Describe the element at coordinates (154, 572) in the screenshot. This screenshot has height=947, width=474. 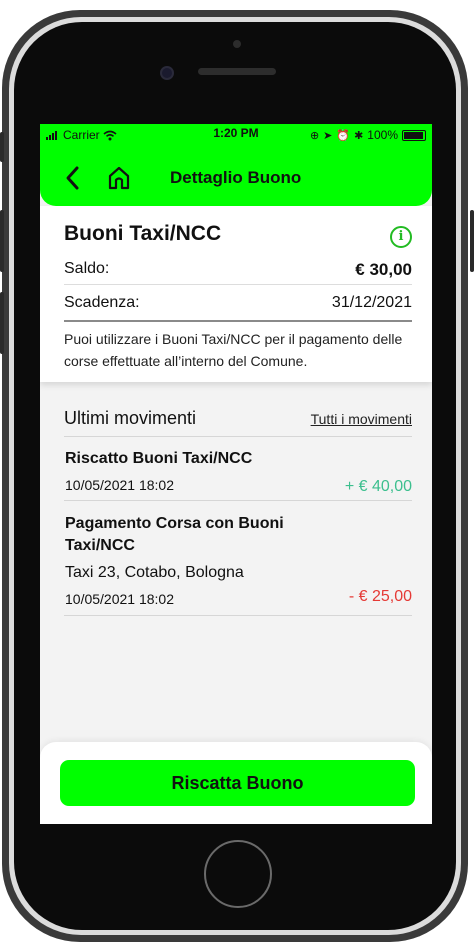
I see `movement-subtitle: Taxi 23, Cotabo, Bologna` at that location.